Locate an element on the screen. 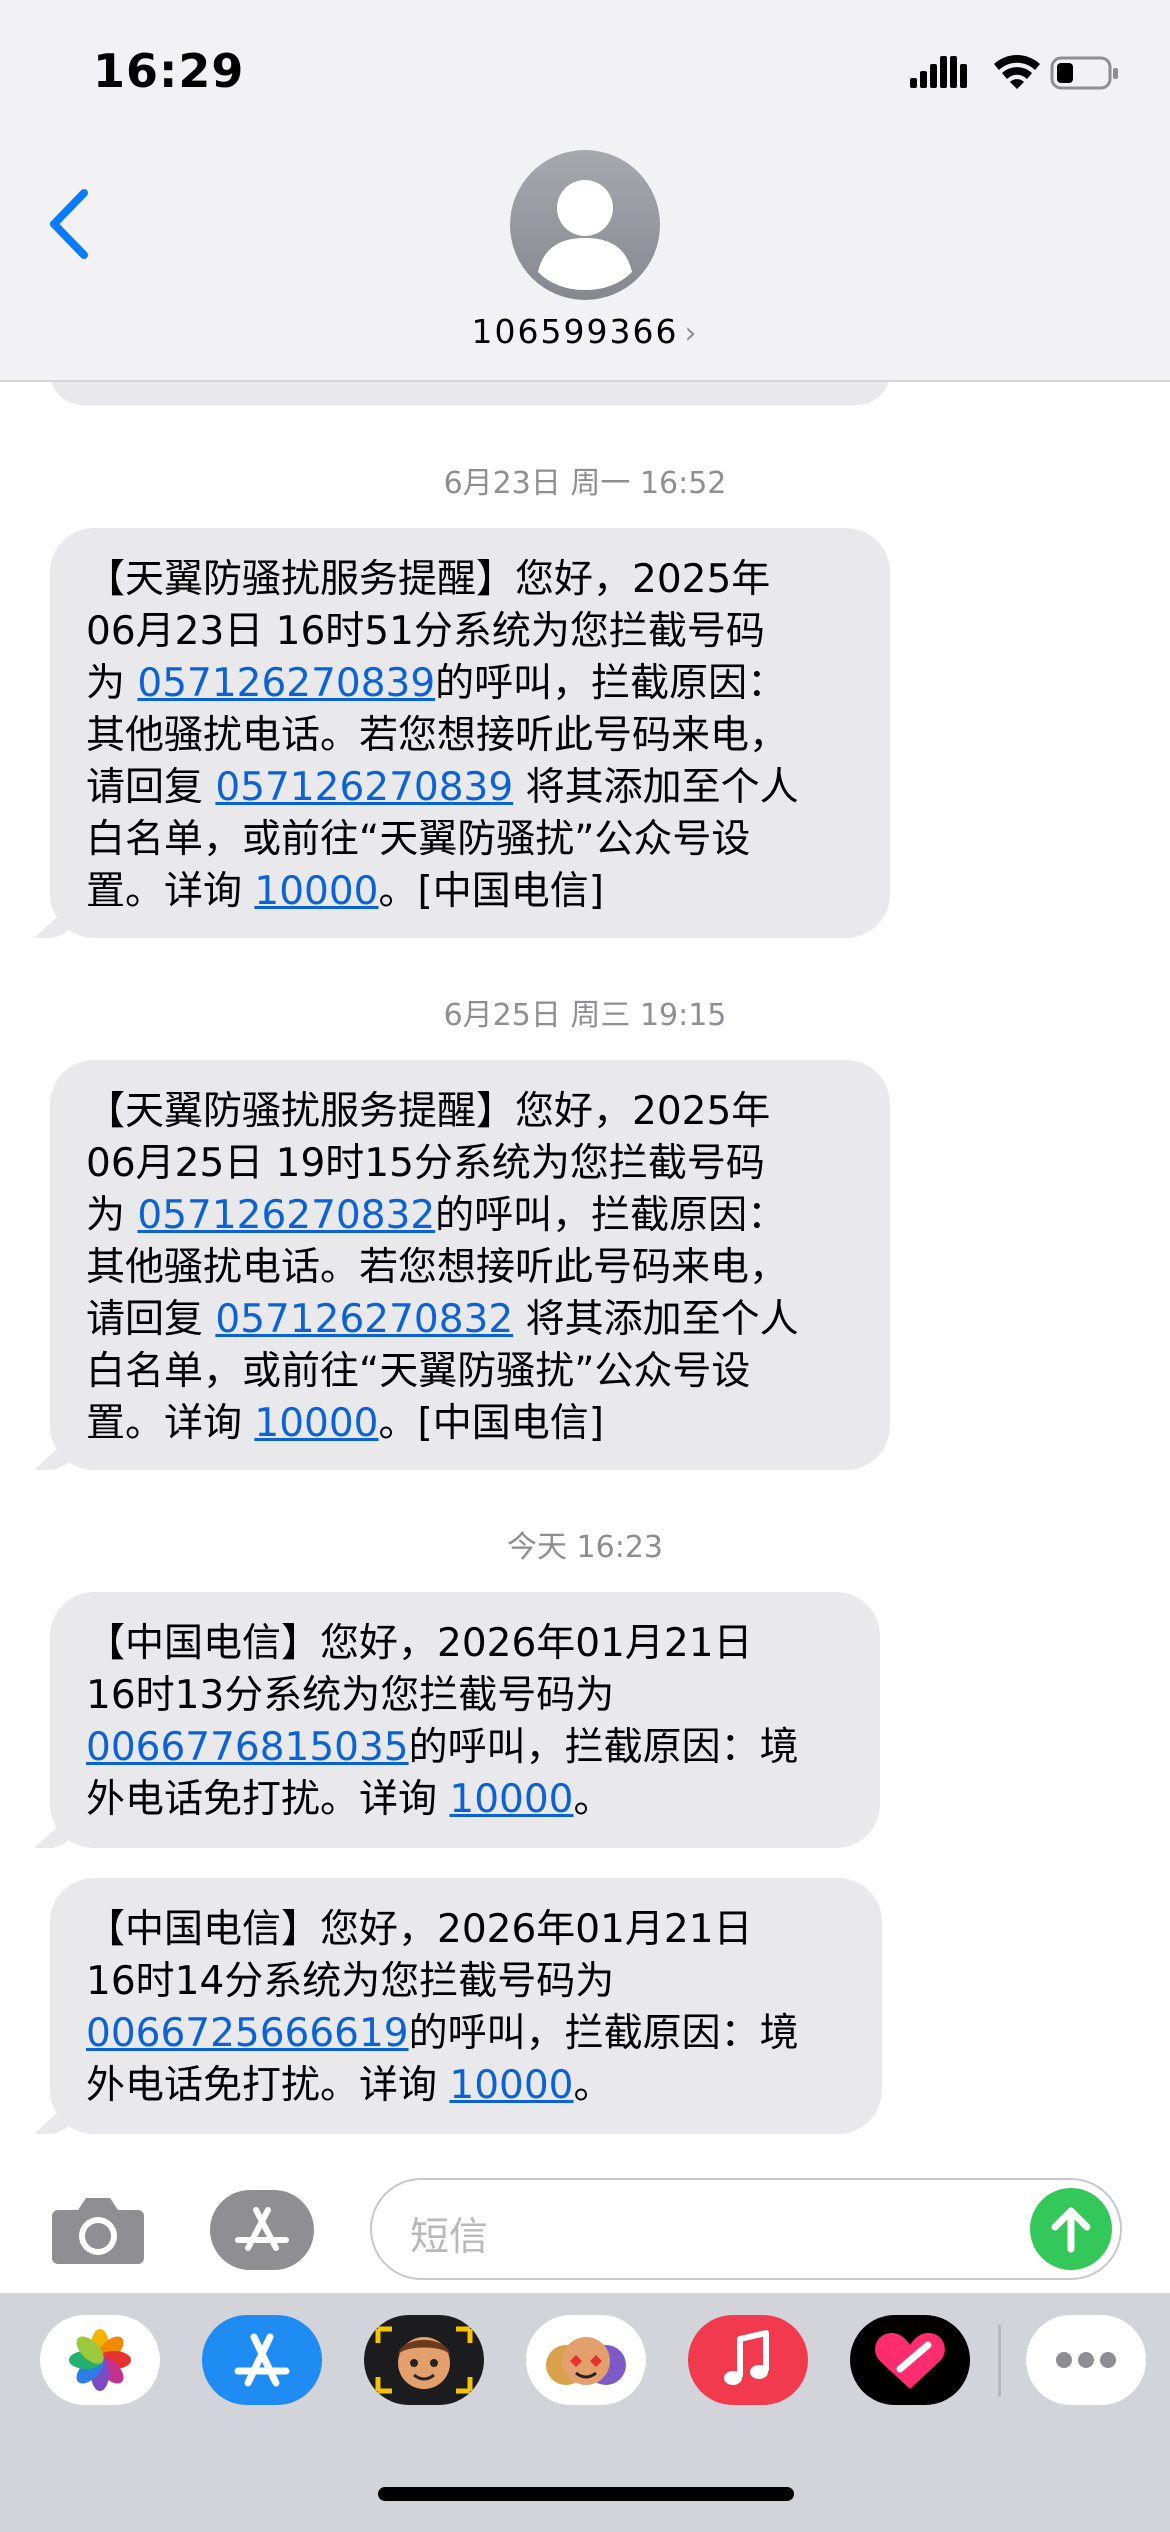 This screenshot has width=1170, height=2532. message-line: 0066725666619的呼叫，拦截原因：境 is located at coordinates (466, 2034).